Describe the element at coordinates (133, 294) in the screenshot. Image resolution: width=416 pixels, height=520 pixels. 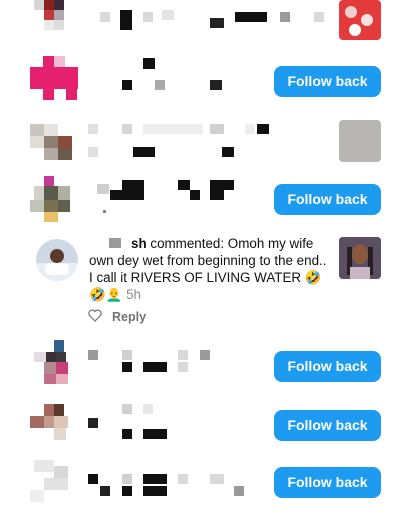
I see `comment-time: 5h` at that location.